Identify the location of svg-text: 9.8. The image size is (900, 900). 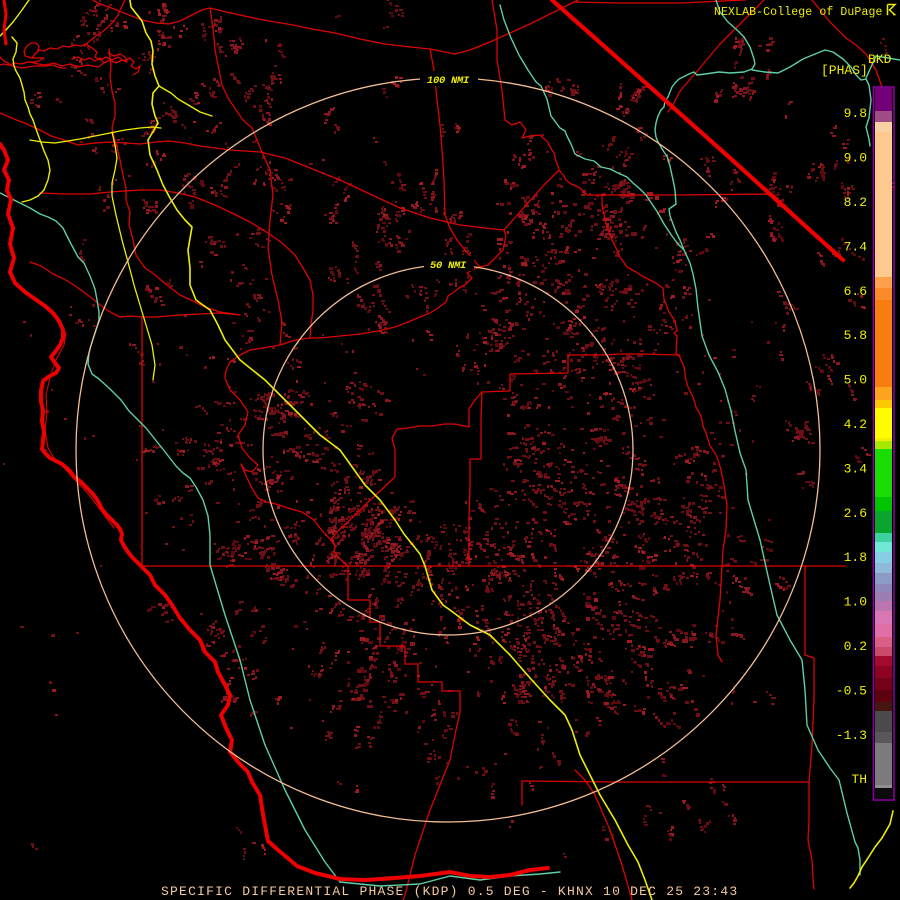
(855, 113).